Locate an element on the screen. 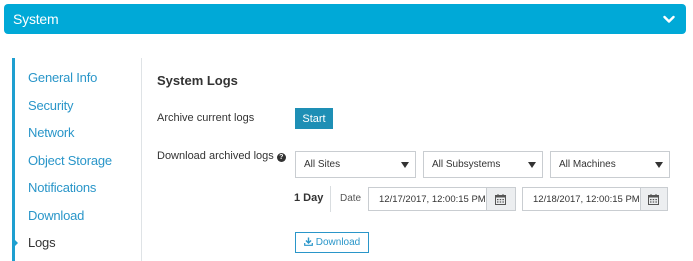 This screenshot has width=693, height=261. panel-title: System is located at coordinates (36, 19).